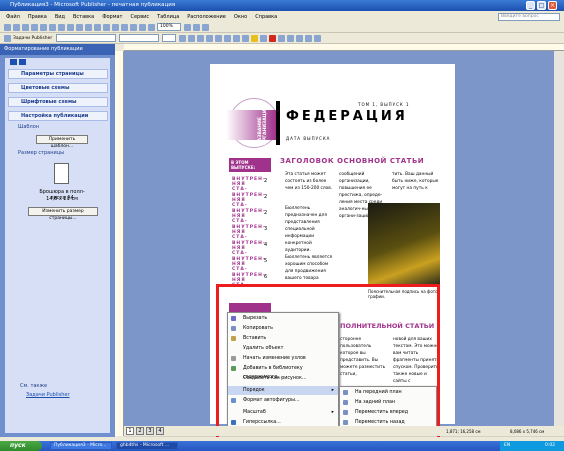  Describe the element at coordinates (559, 238) in the screenshot. I see `vertical-scrollbar` at that location.